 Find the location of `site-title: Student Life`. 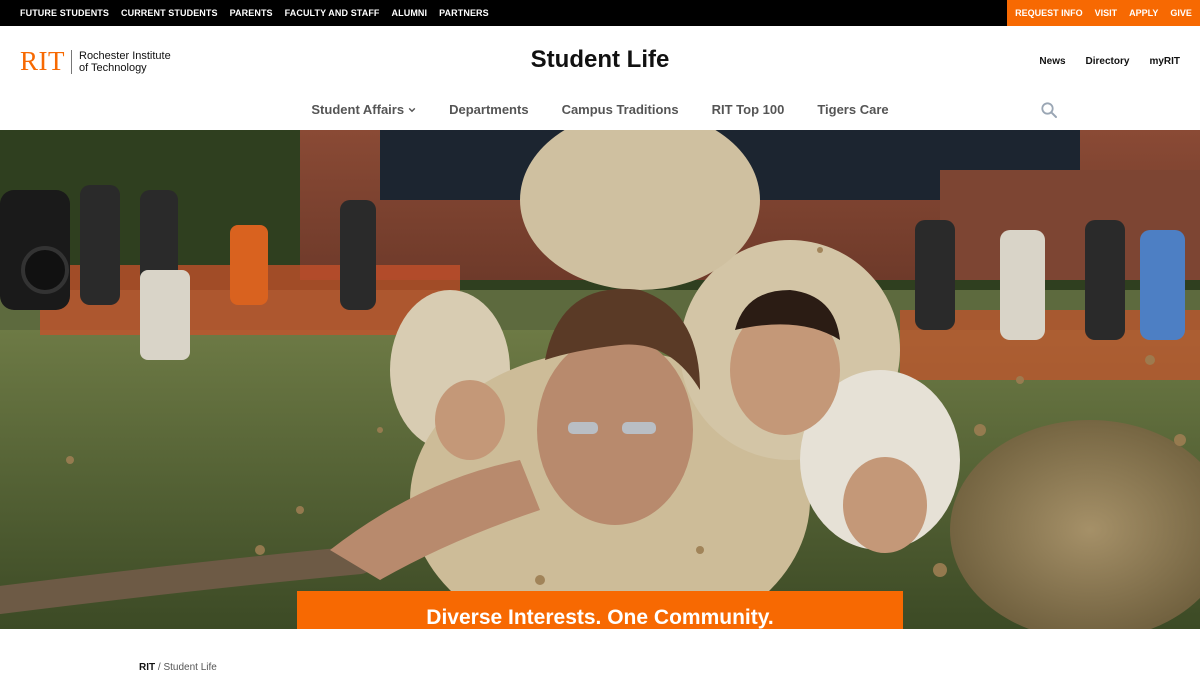

site-title: Student Life is located at coordinates (600, 60).